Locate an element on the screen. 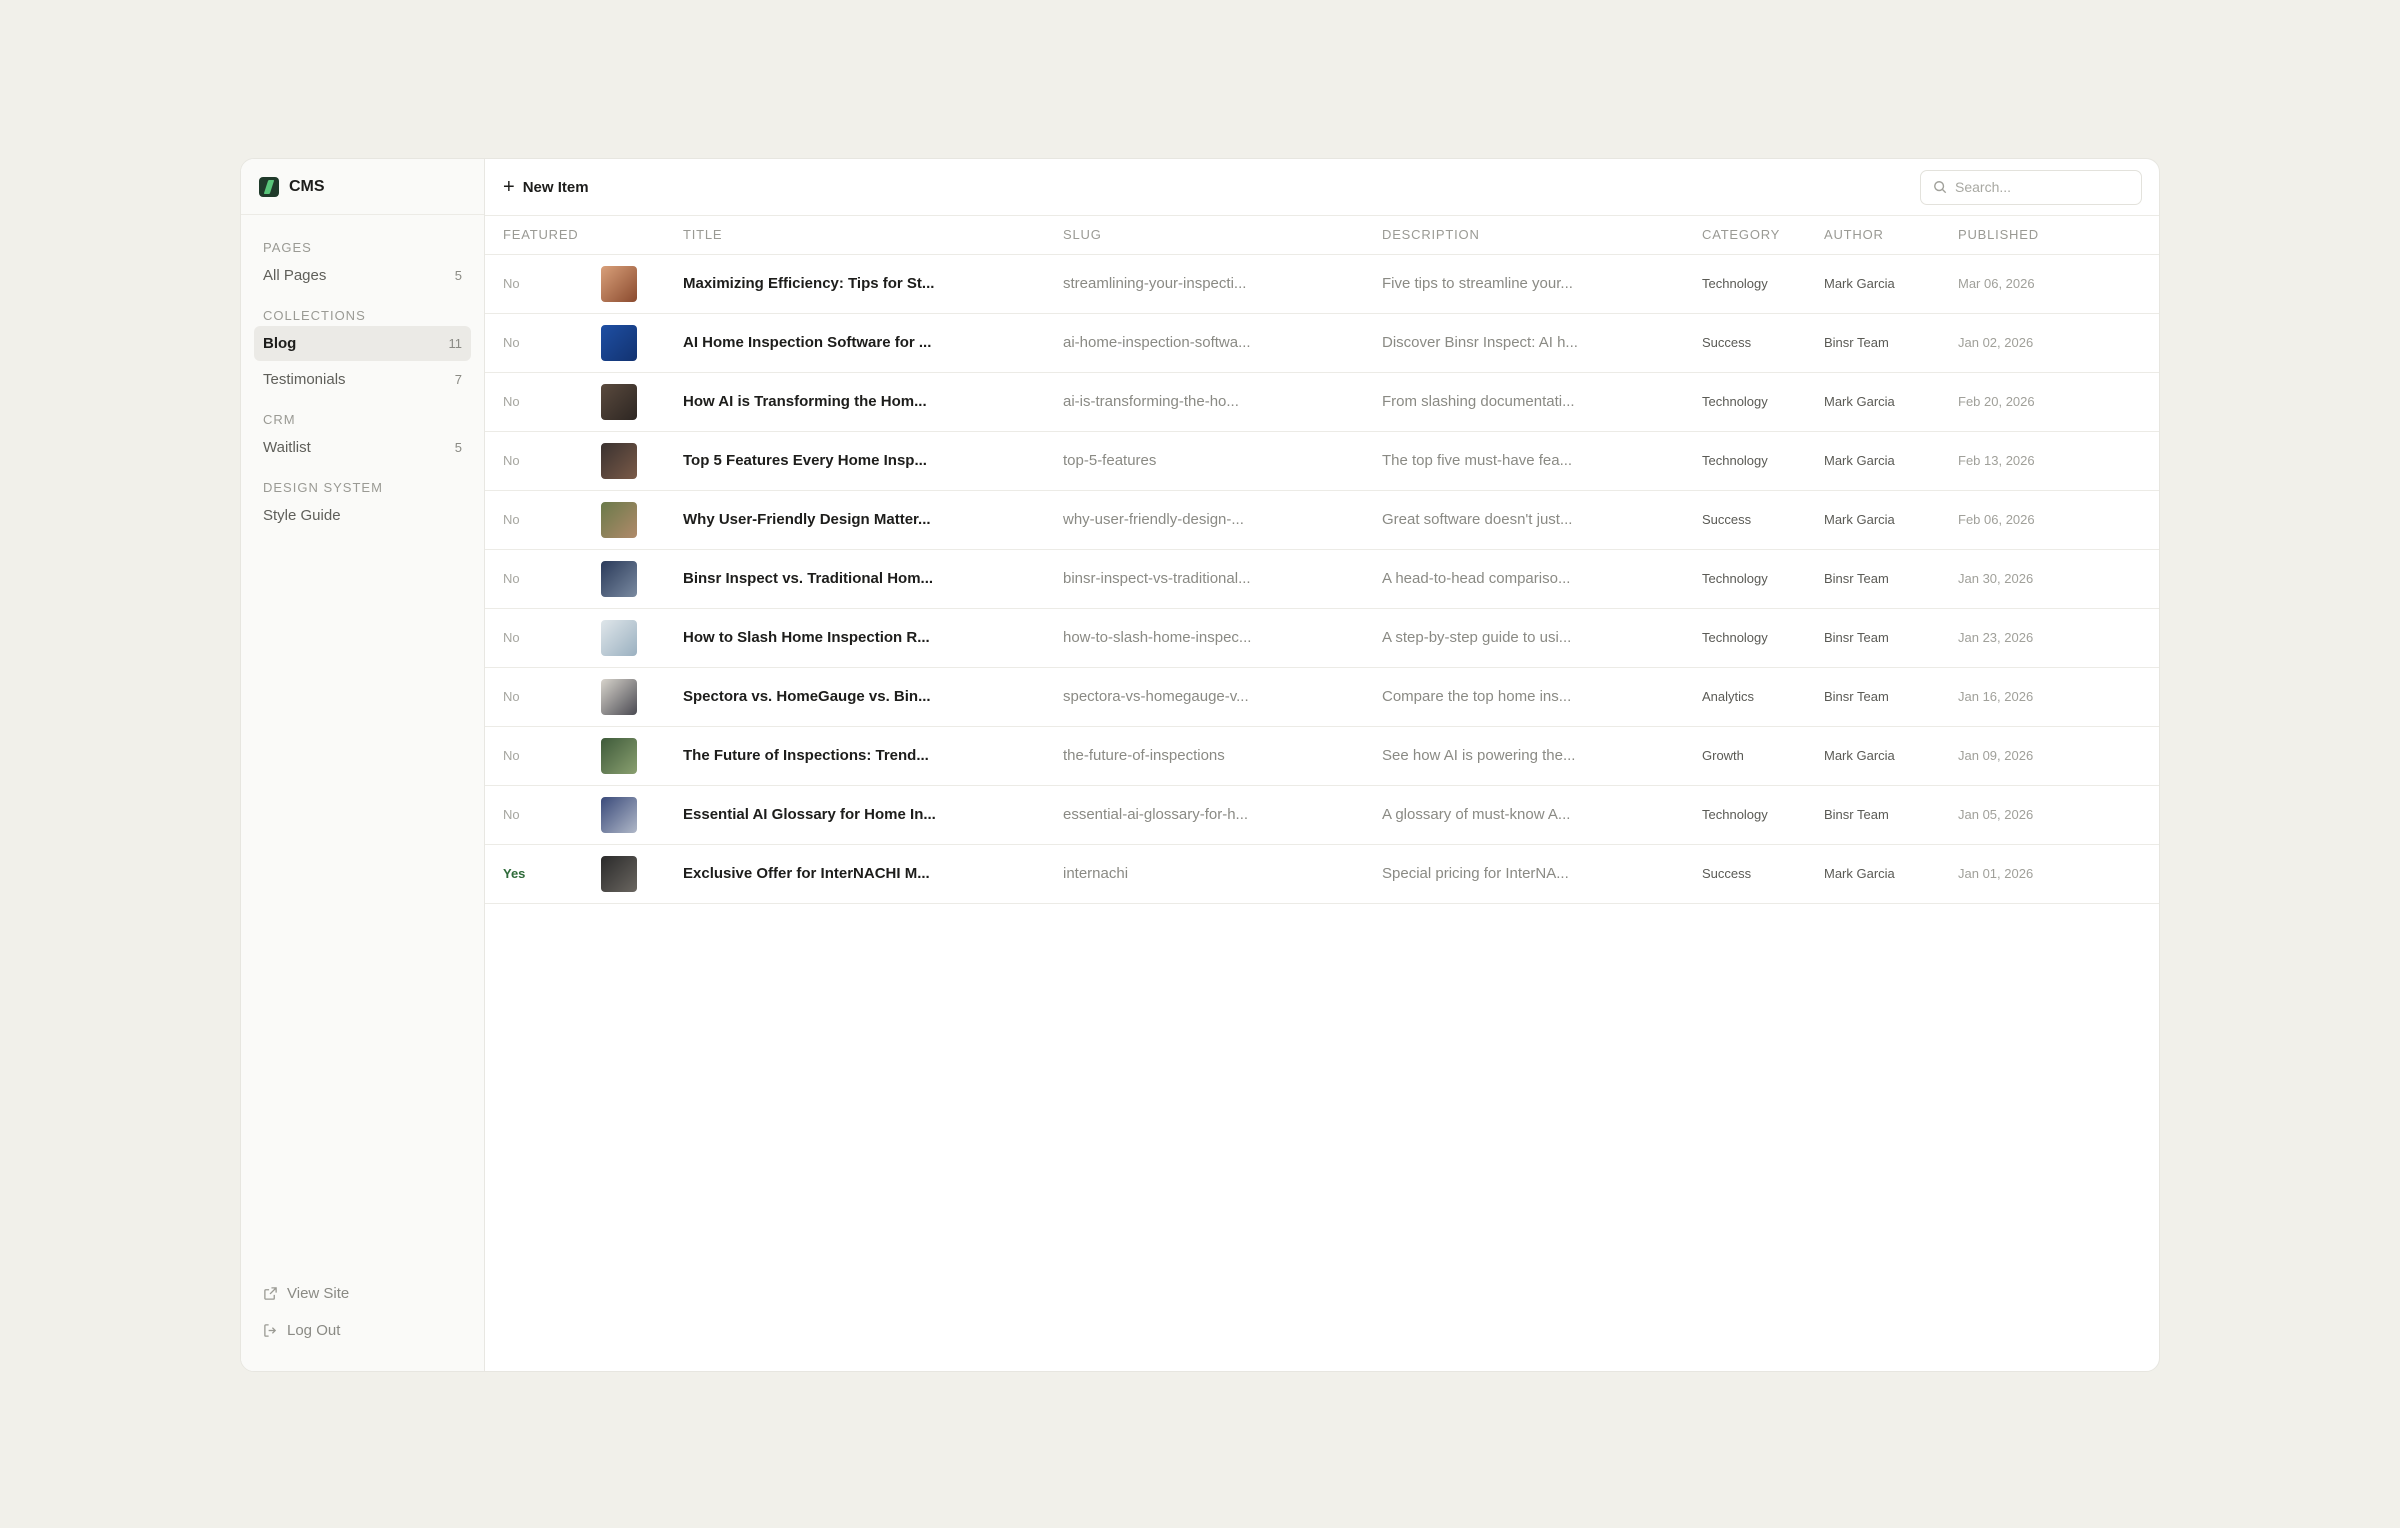 The image size is (2400, 1528). column-header-title: TITLE is located at coordinates (855, 235).